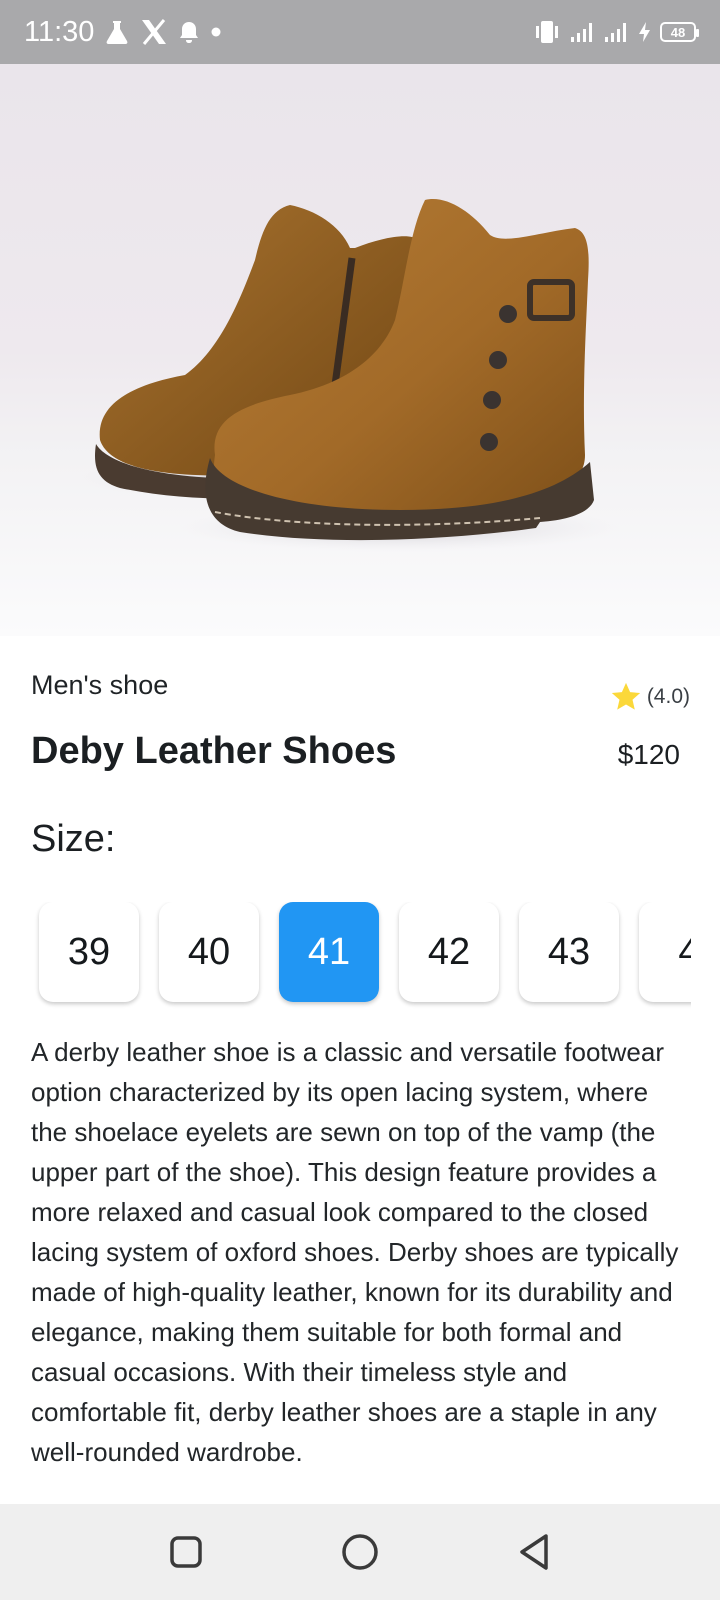 The width and height of the screenshot is (720, 1600). I want to click on system-navigation-bar, so click(360, 1552).